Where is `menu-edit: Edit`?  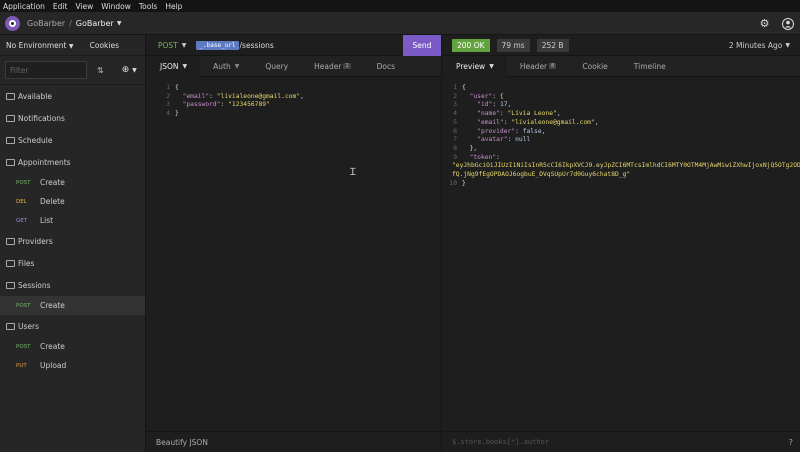 menu-edit: Edit is located at coordinates (60, 6).